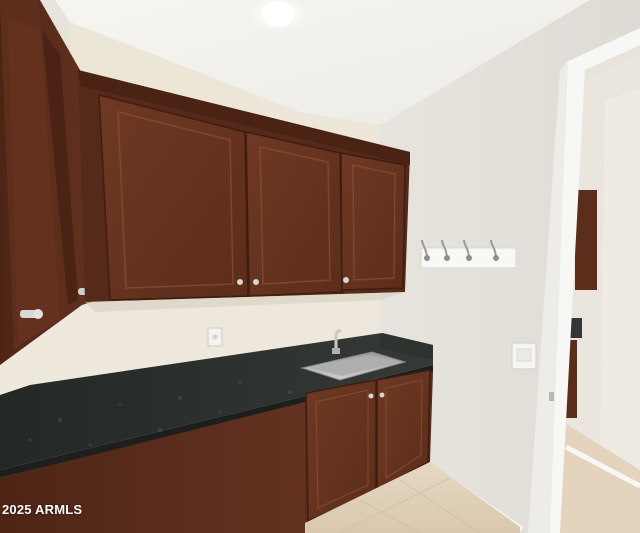 The height and width of the screenshot is (533, 640). What do you see at coordinates (42, 509) in the screenshot?
I see `watermark: 2025 ARMLS` at bounding box center [42, 509].